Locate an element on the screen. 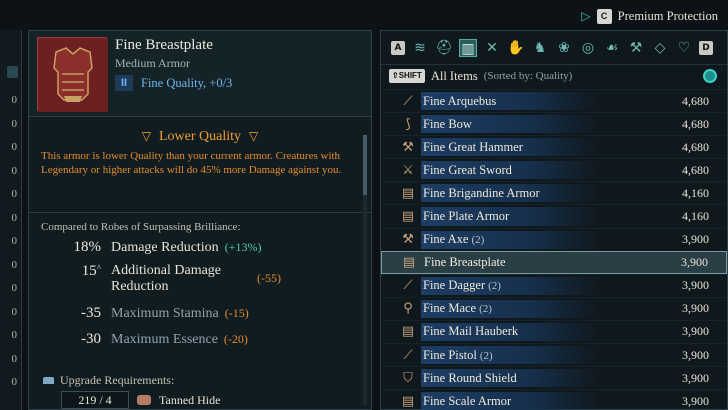  item-label: Fine Brigandine Armor is located at coordinates (481, 193).